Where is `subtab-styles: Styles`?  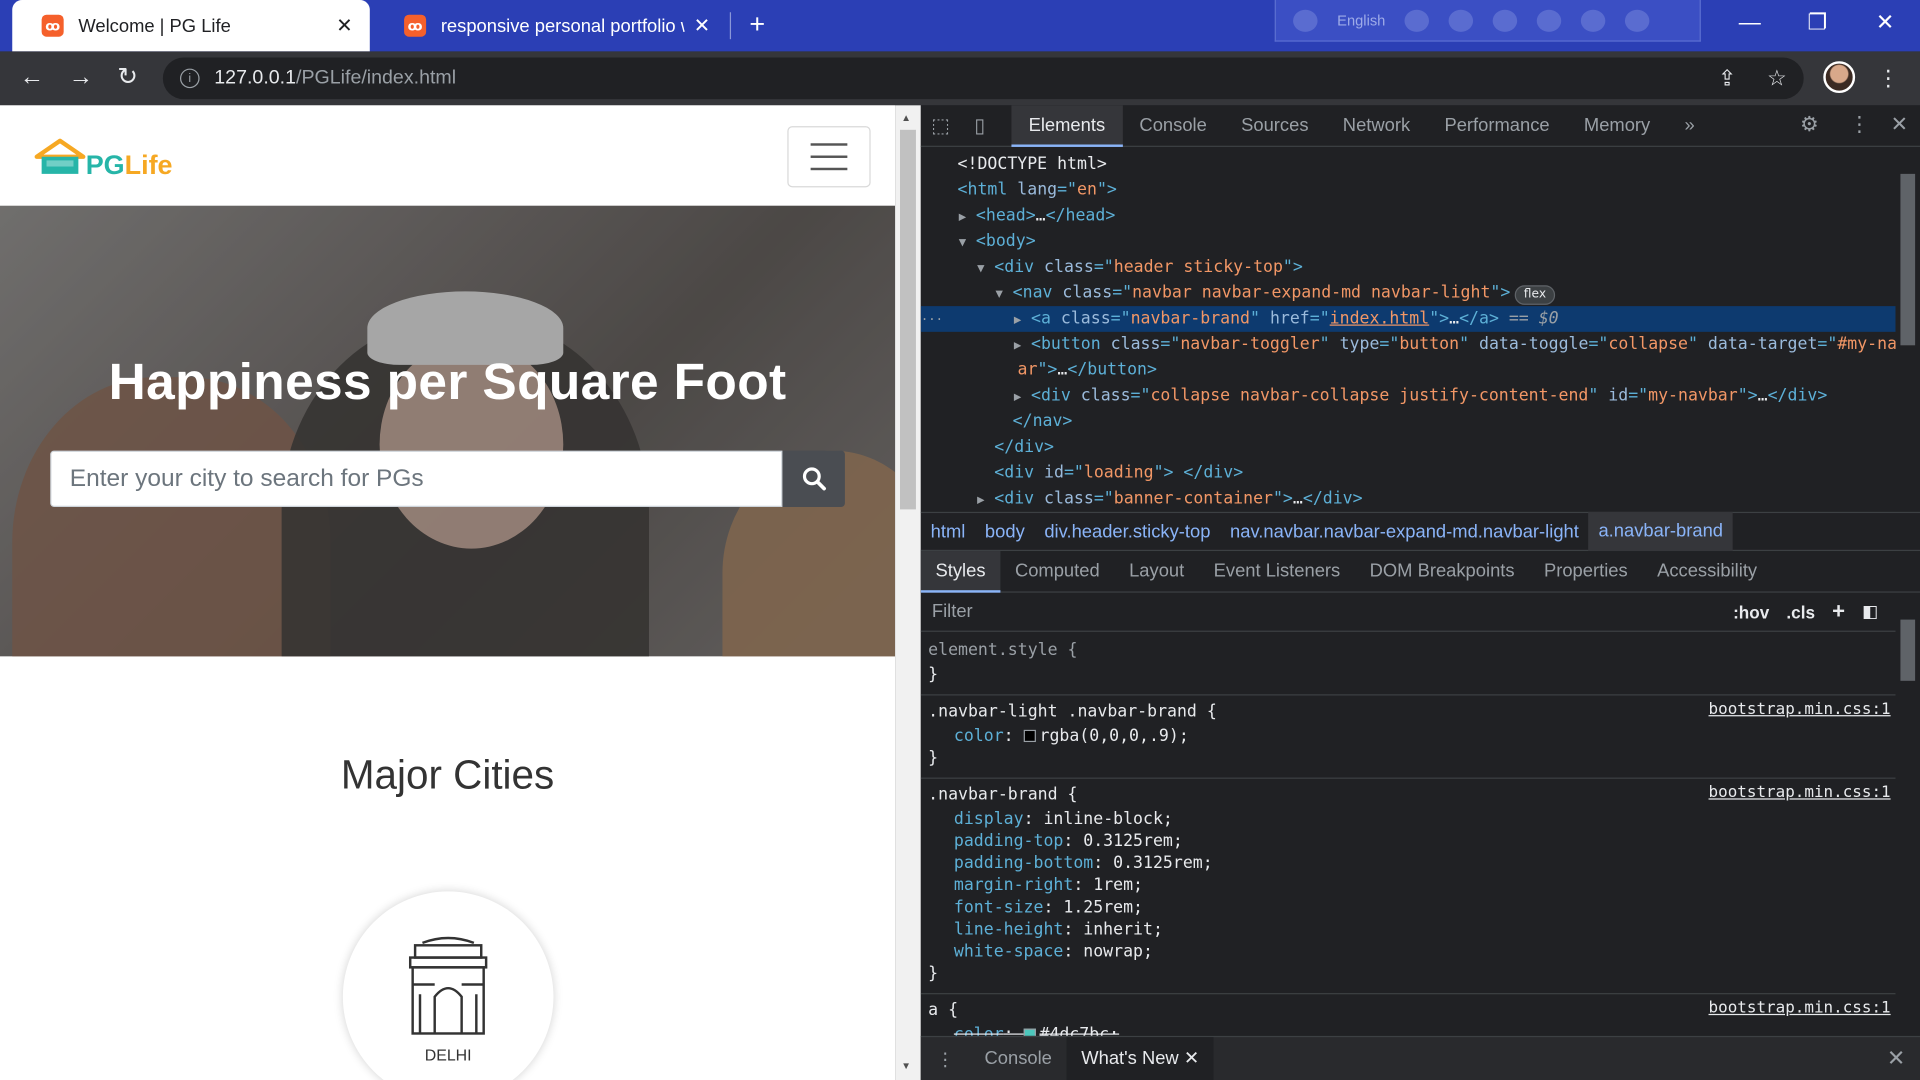
subtab-styles: Styles is located at coordinates (960, 571).